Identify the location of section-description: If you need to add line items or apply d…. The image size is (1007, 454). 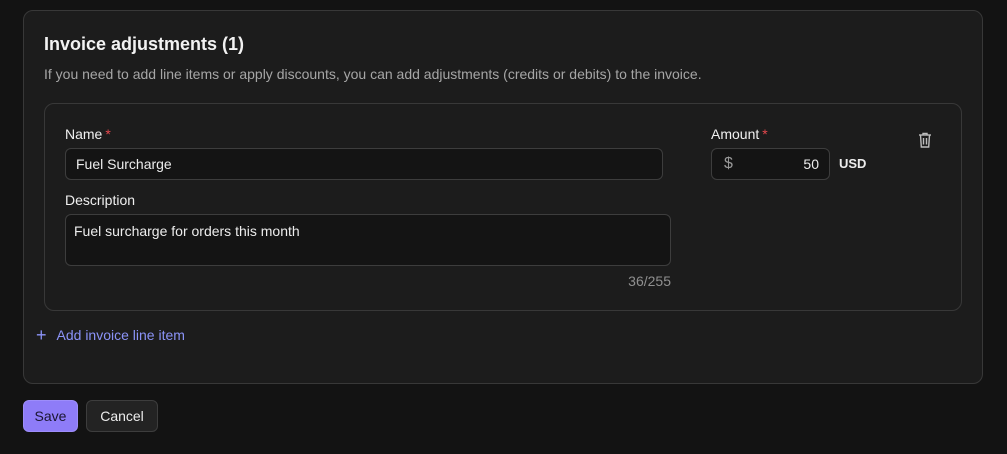
(373, 74).